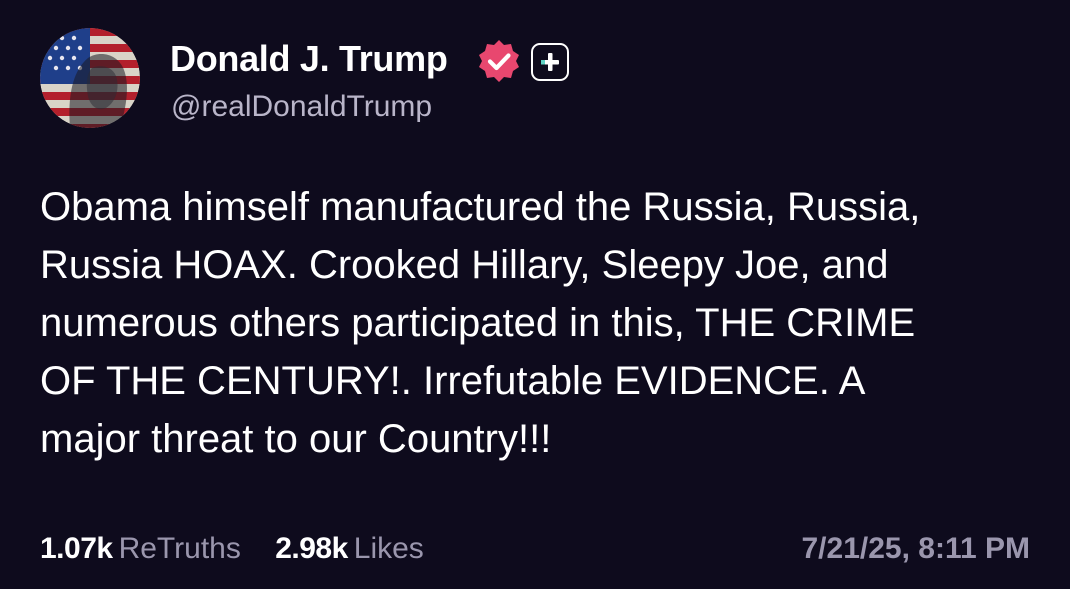  I want to click on profile-avatar, so click(90, 78).